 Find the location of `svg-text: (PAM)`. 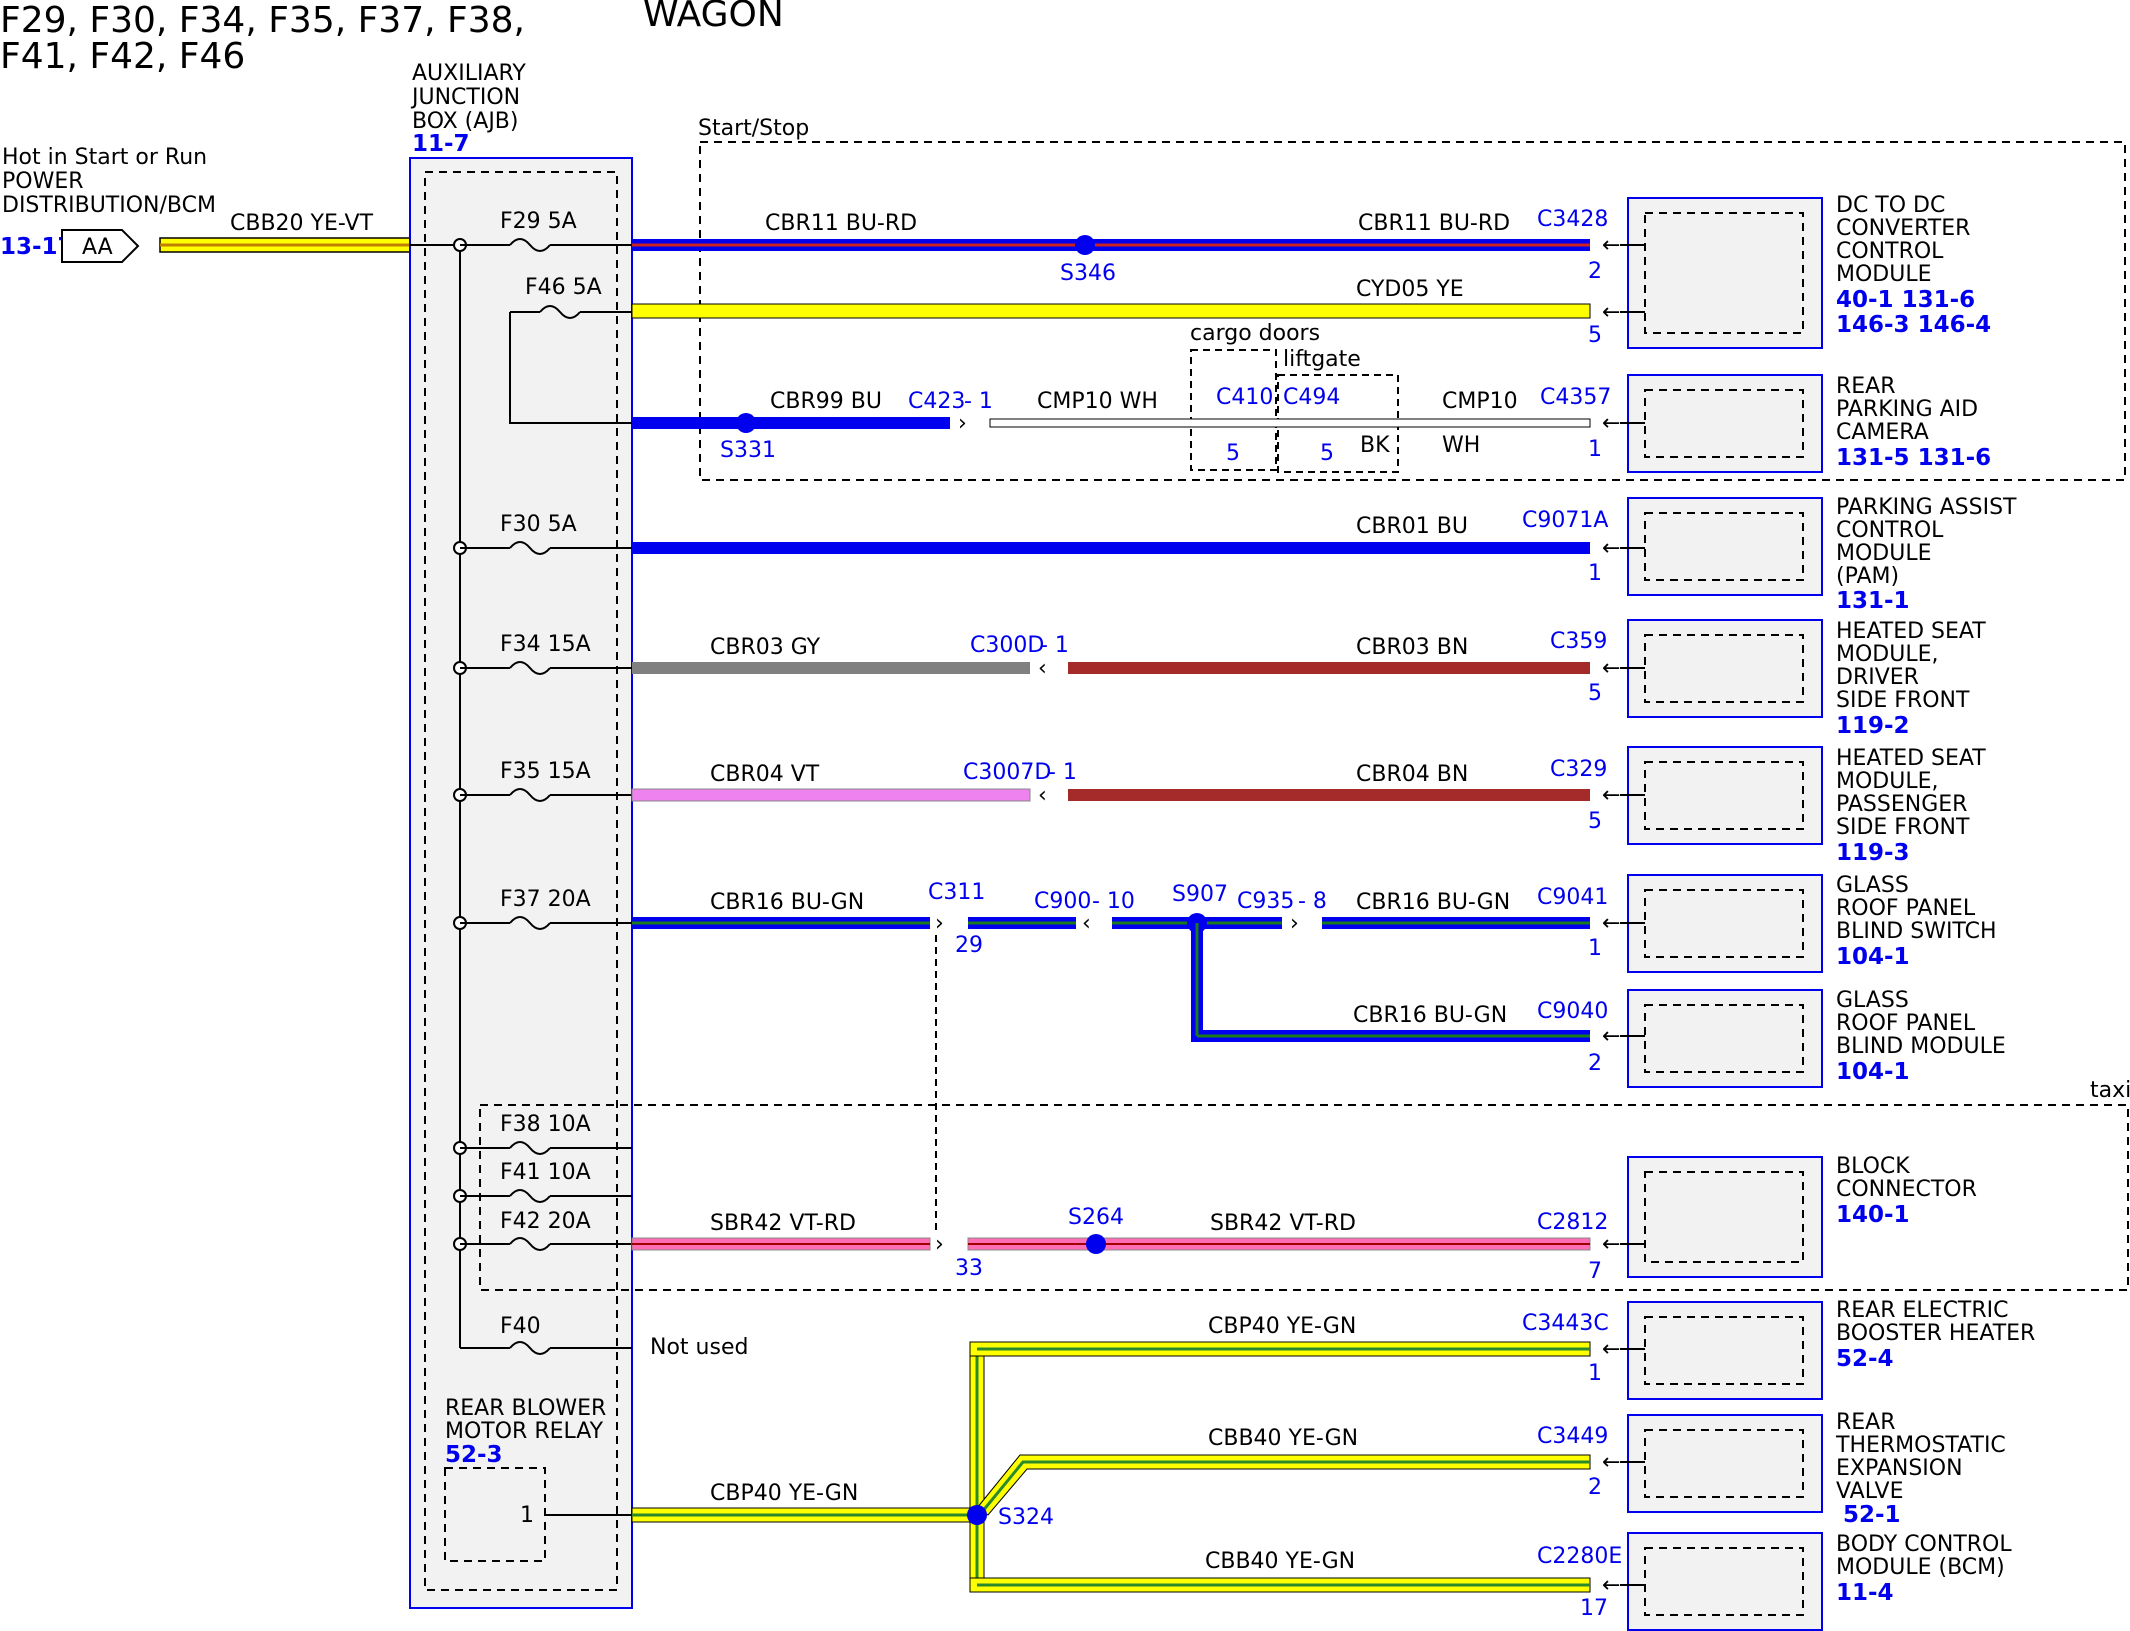

svg-text: (PAM) is located at coordinates (1867, 576).